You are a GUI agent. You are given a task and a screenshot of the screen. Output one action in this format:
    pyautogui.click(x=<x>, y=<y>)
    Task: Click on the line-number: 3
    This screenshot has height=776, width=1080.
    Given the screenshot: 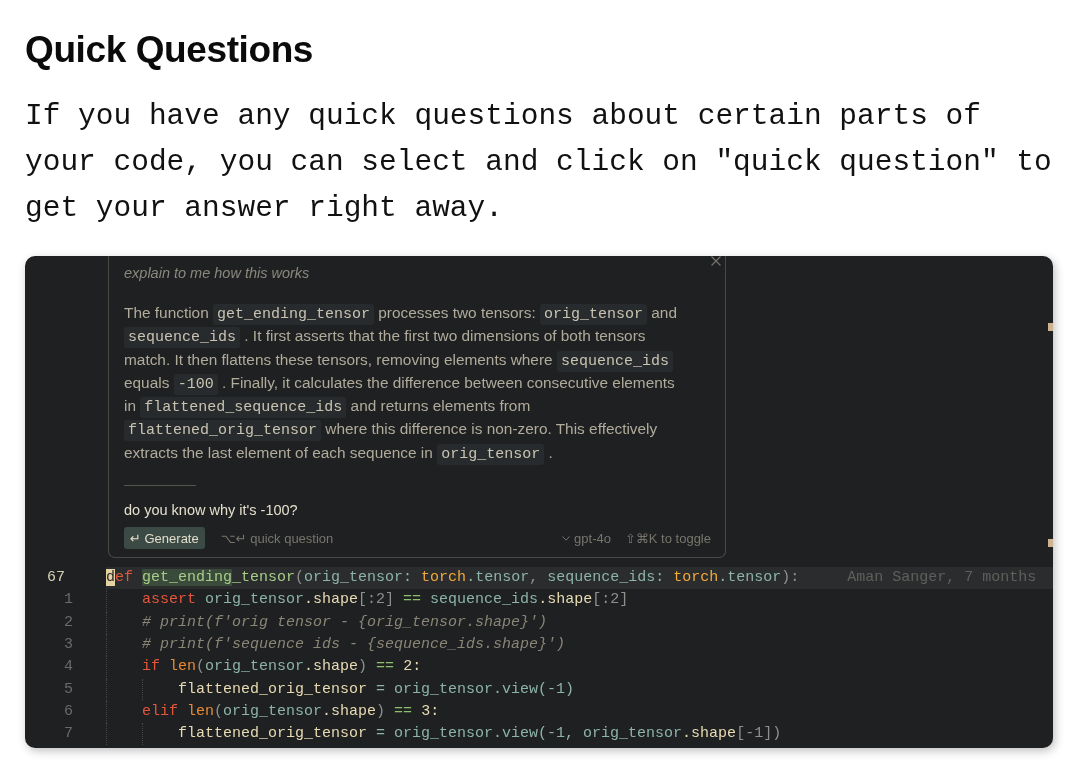 What is the action you would take?
    pyautogui.click(x=68, y=644)
    